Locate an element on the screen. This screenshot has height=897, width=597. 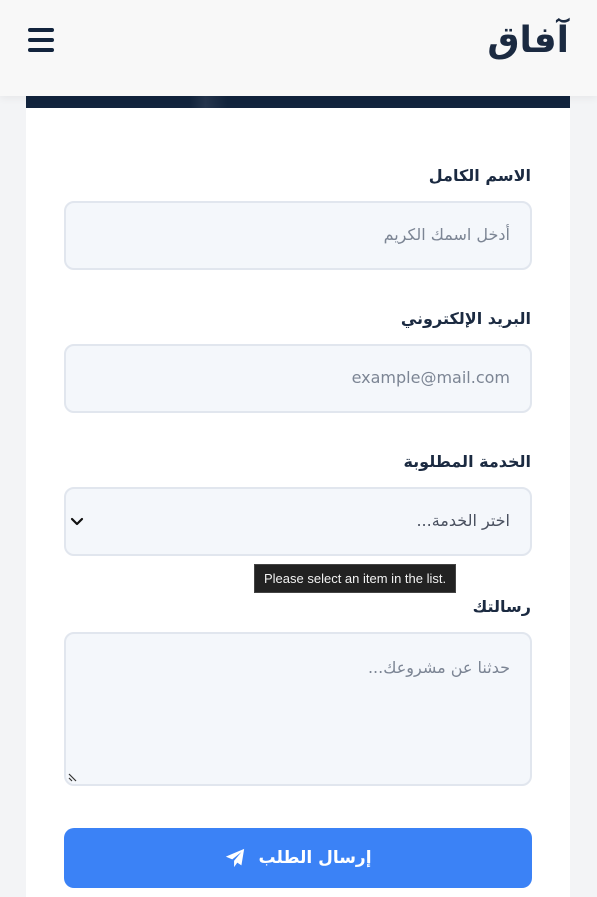
name-label: الاسم الكامل is located at coordinates (479, 175).